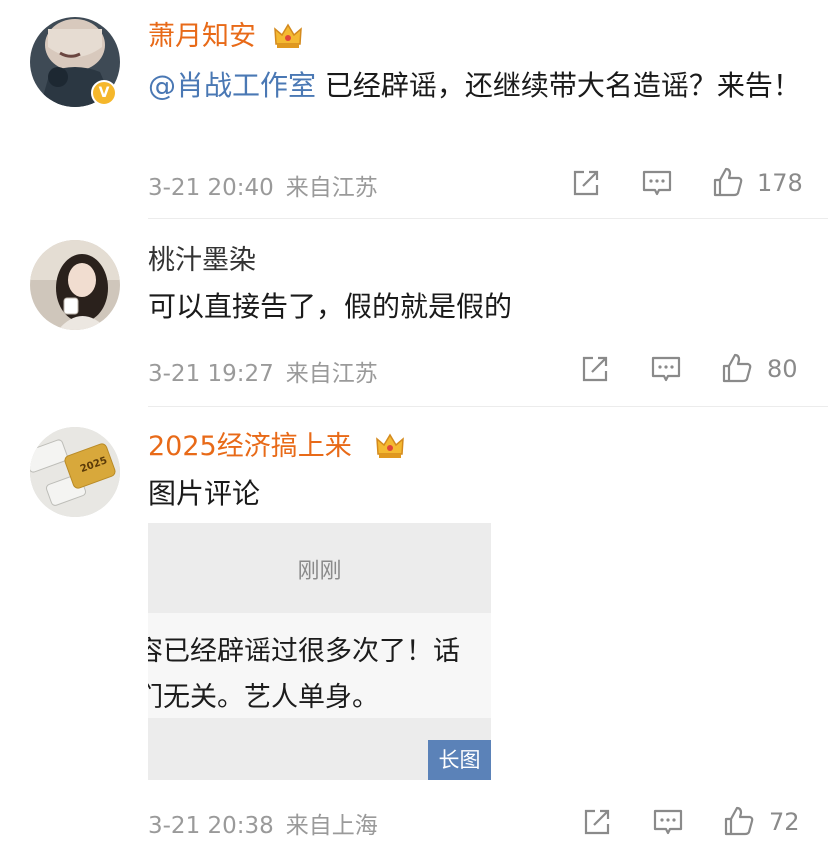 This screenshot has height=852, width=828. I want to click on comment-meta: 3-21 20:40 来自江苏, so click(263, 185).